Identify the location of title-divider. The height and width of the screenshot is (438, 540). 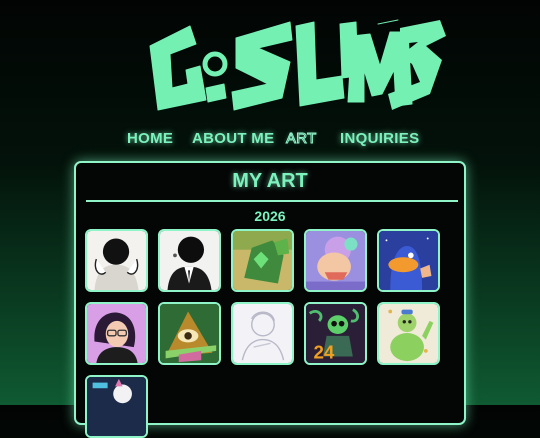
(272, 201).